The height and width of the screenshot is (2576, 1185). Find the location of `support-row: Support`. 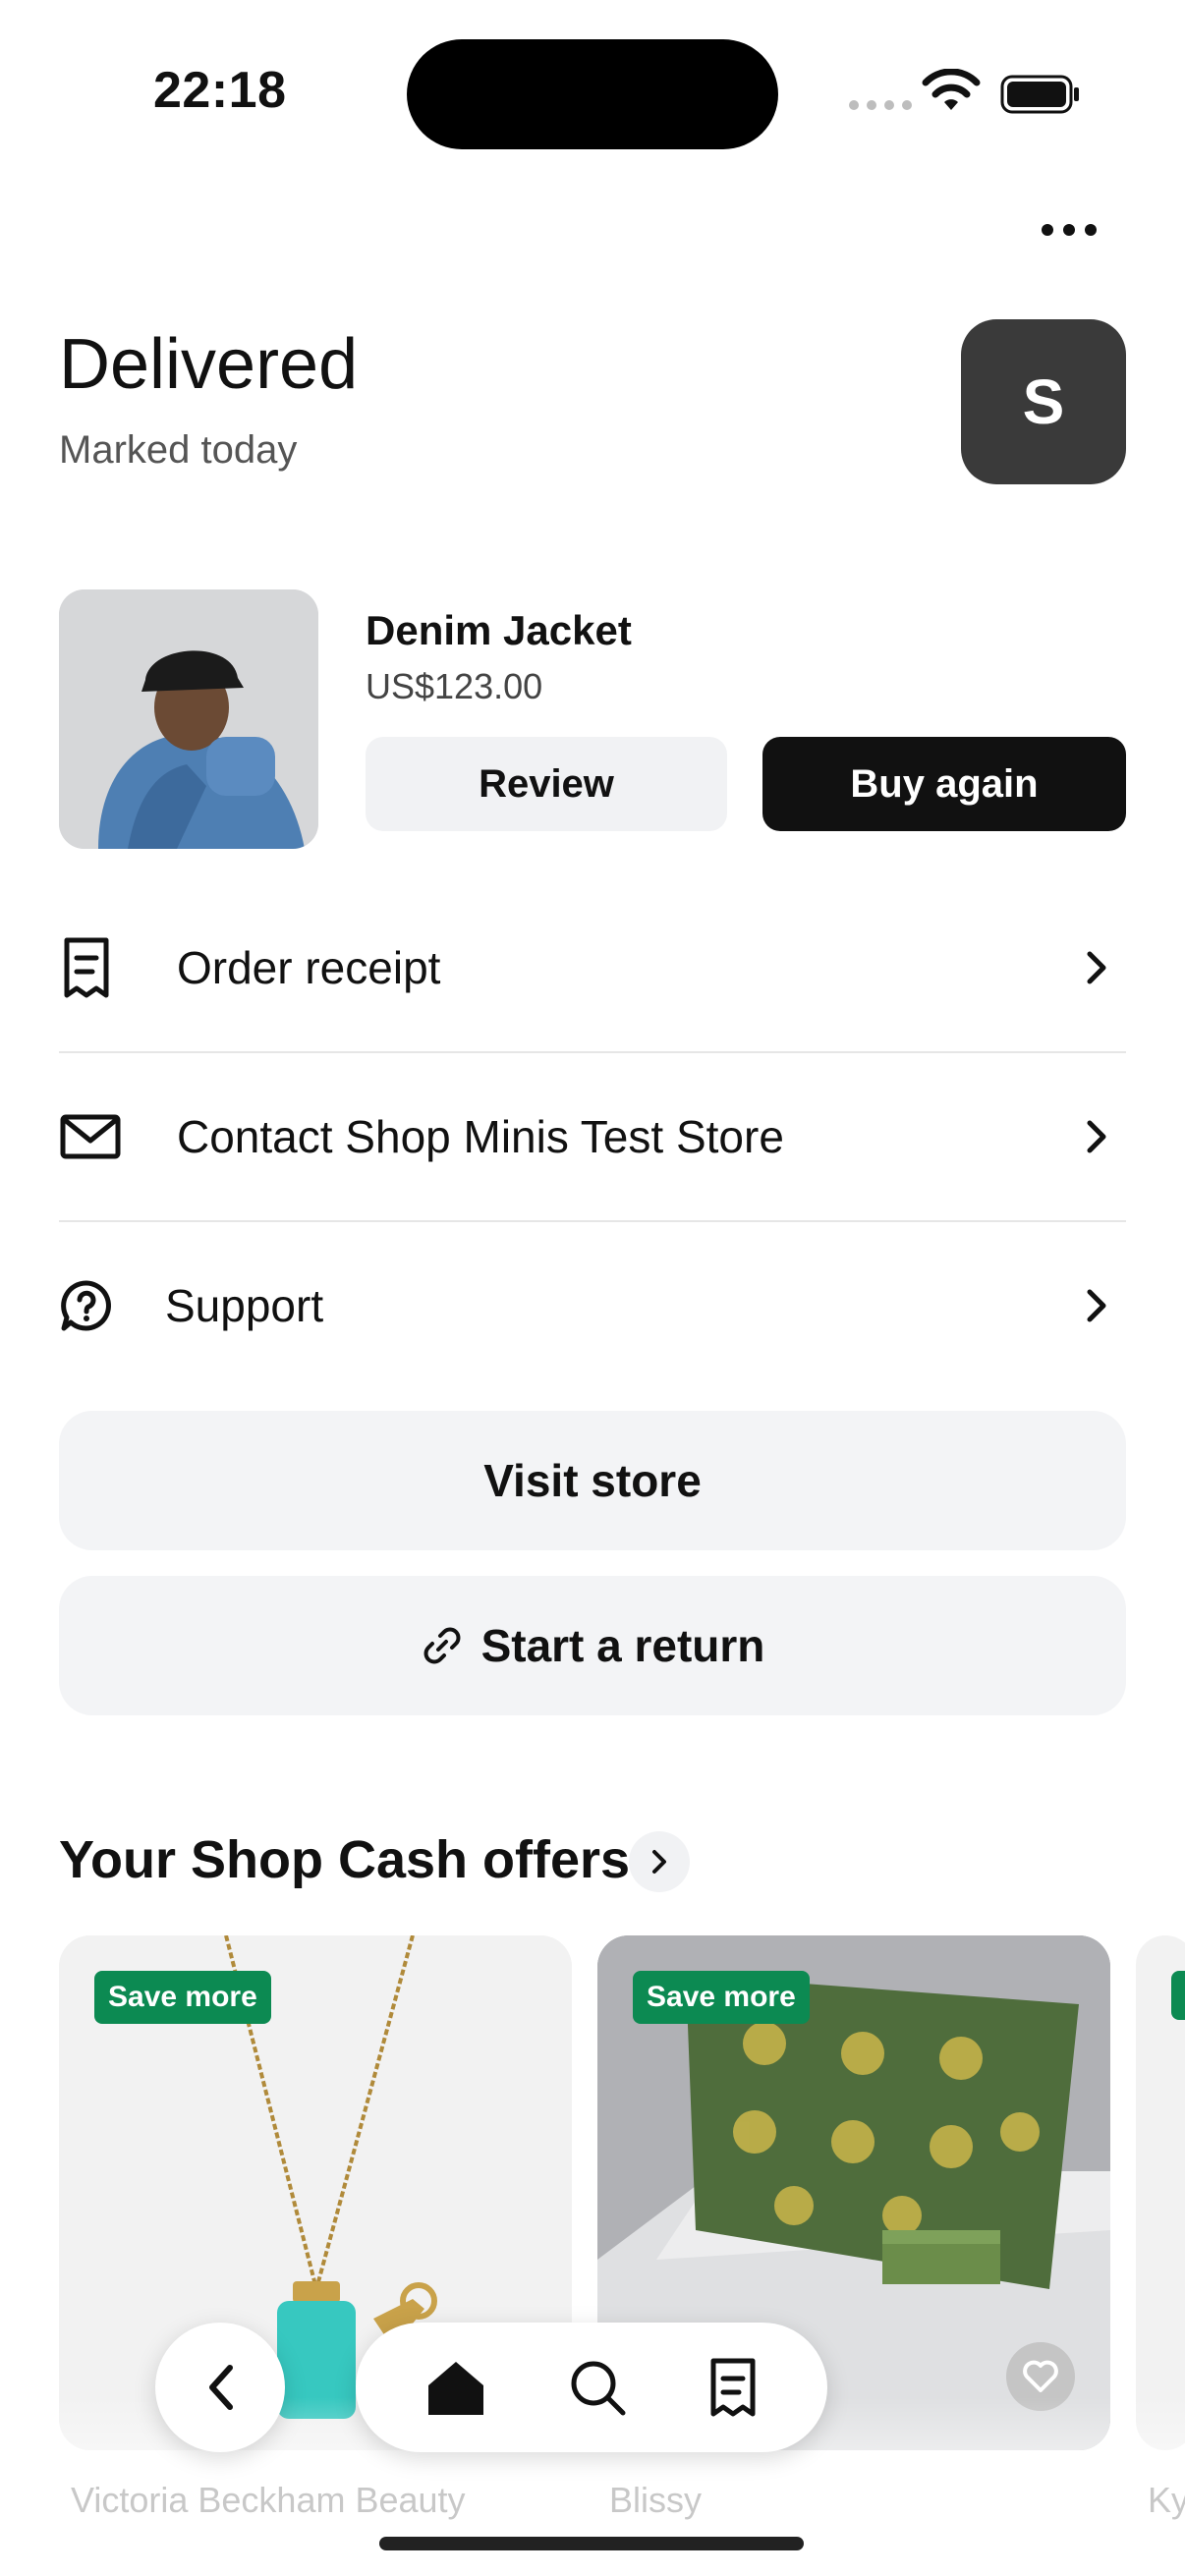

support-row: Support is located at coordinates (592, 1305).